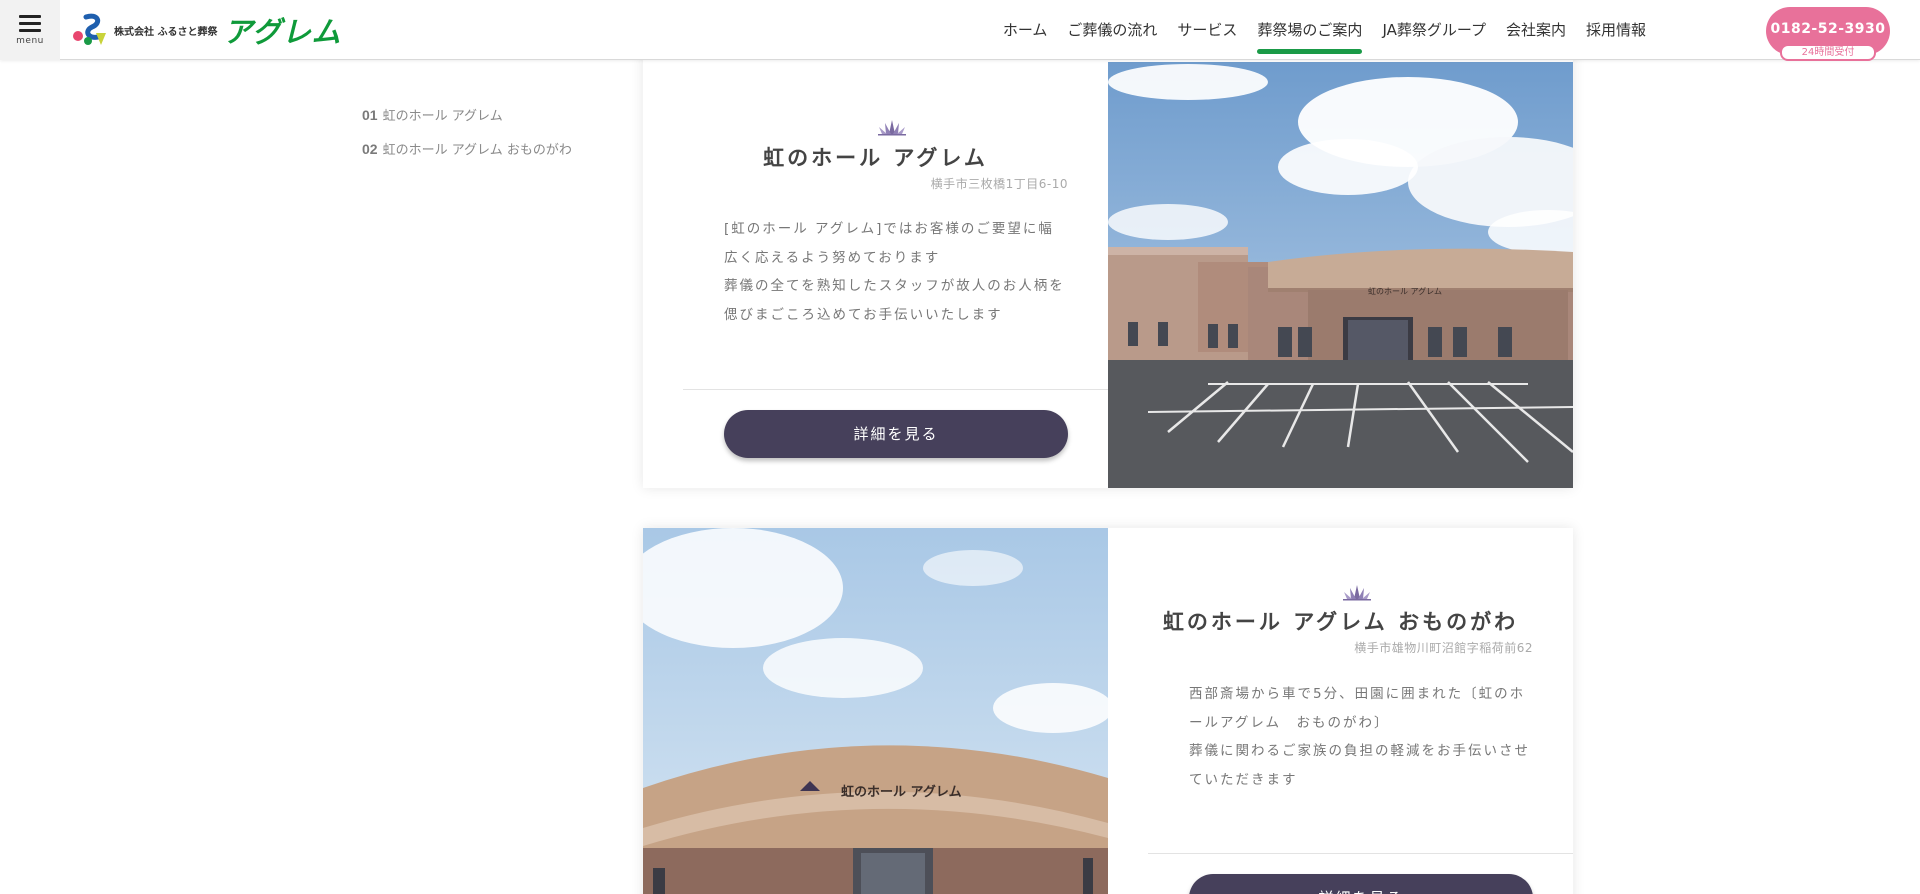 The width and height of the screenshot is (1920, 894). What do you see at coordinates (282, 32) in the screenshot?
I see `logo-brand-name: アグレム` at bounding box center [282, 32].